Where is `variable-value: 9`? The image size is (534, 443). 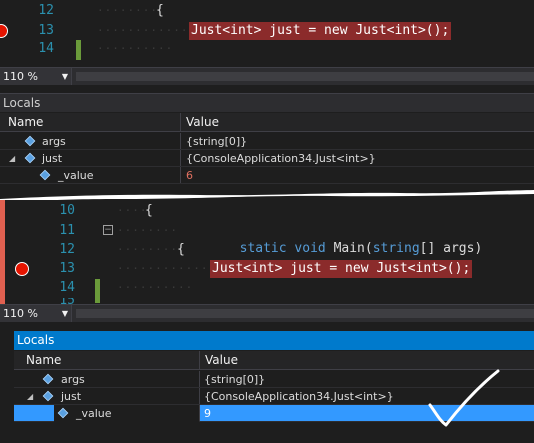
variable-value: 9 is located at coordinates (207, 413).